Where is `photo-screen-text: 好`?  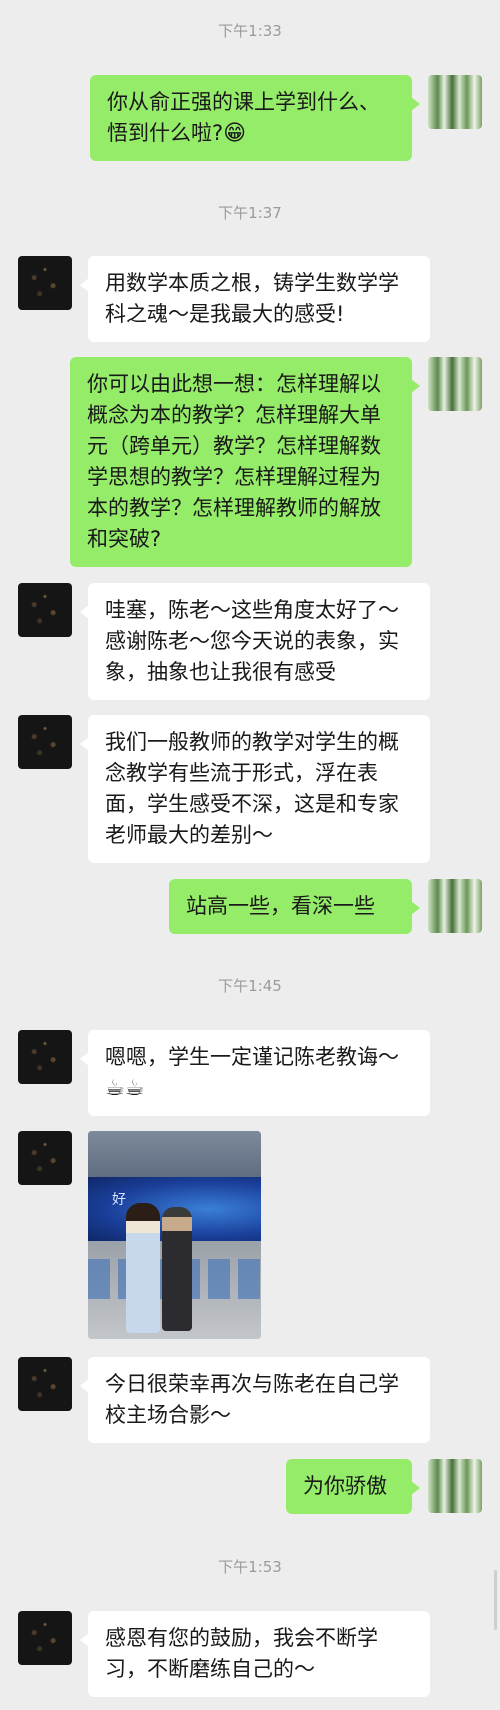 photo-screen-text: 好 is located at coordinates (120, 1200).